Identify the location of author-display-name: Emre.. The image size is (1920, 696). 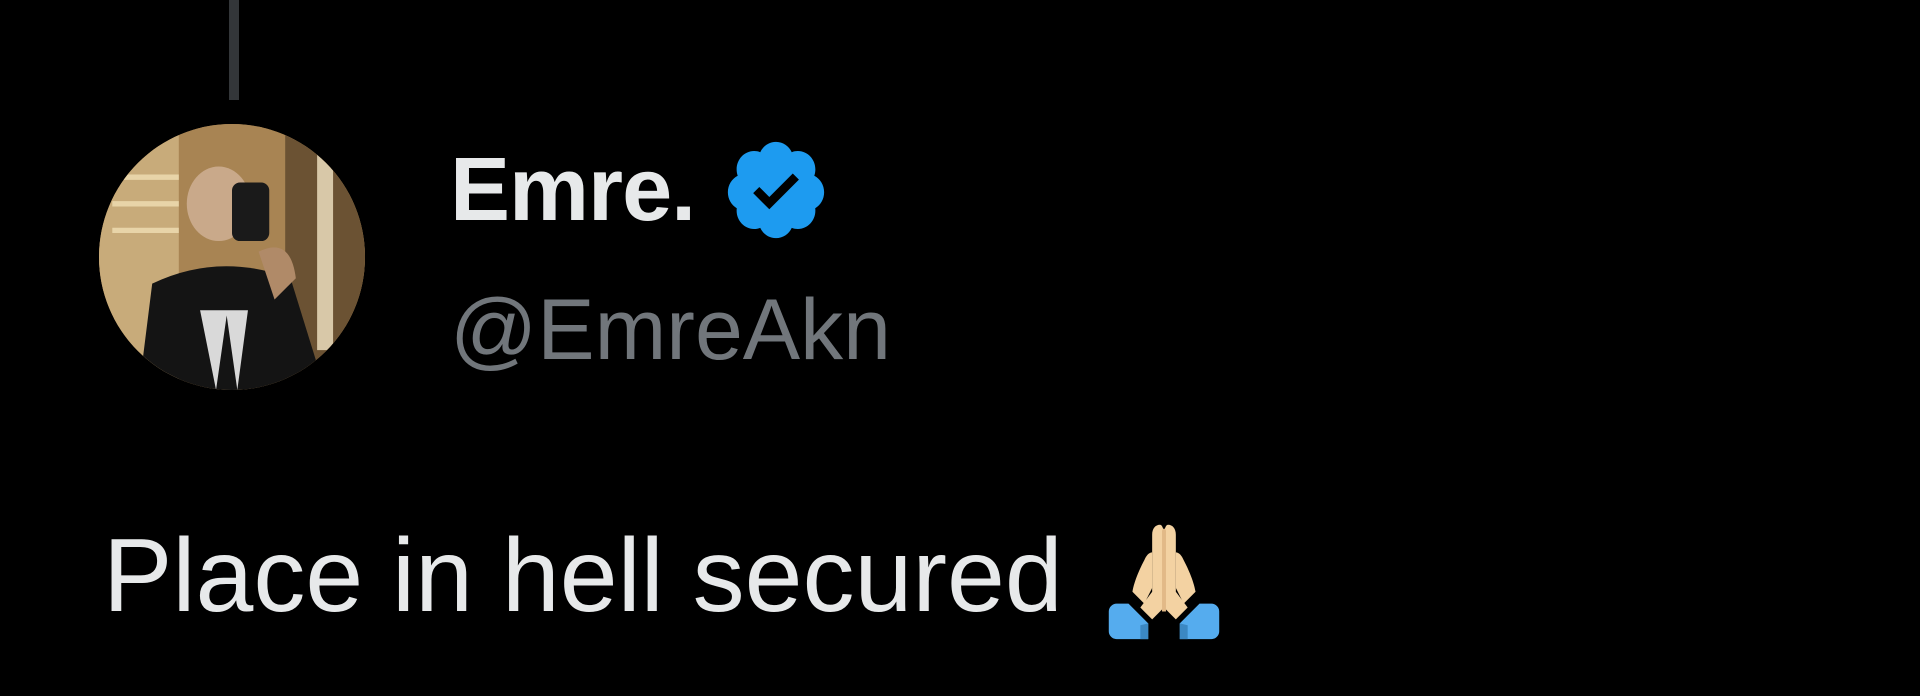
(573, 190).